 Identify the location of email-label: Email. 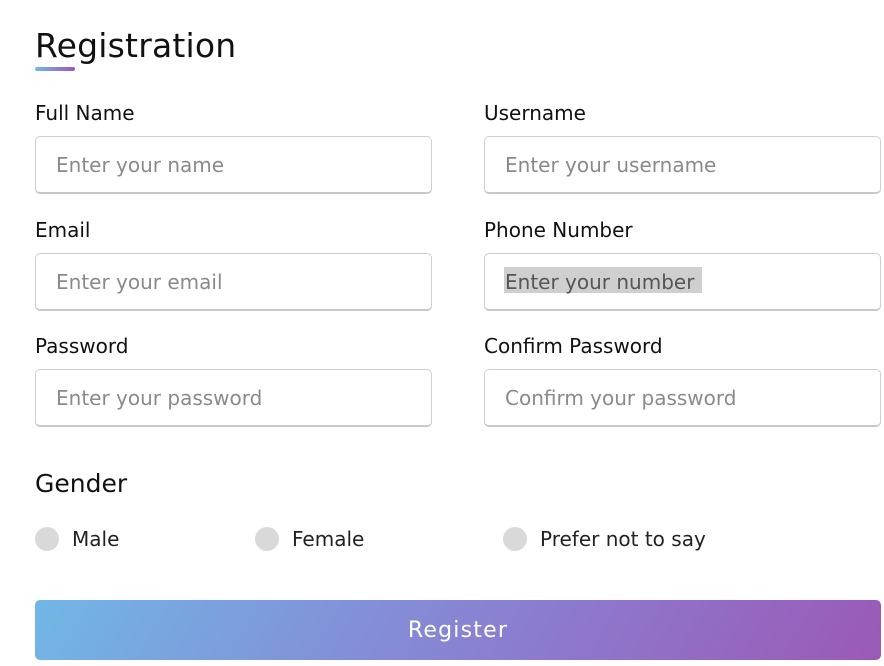
(63, 230).